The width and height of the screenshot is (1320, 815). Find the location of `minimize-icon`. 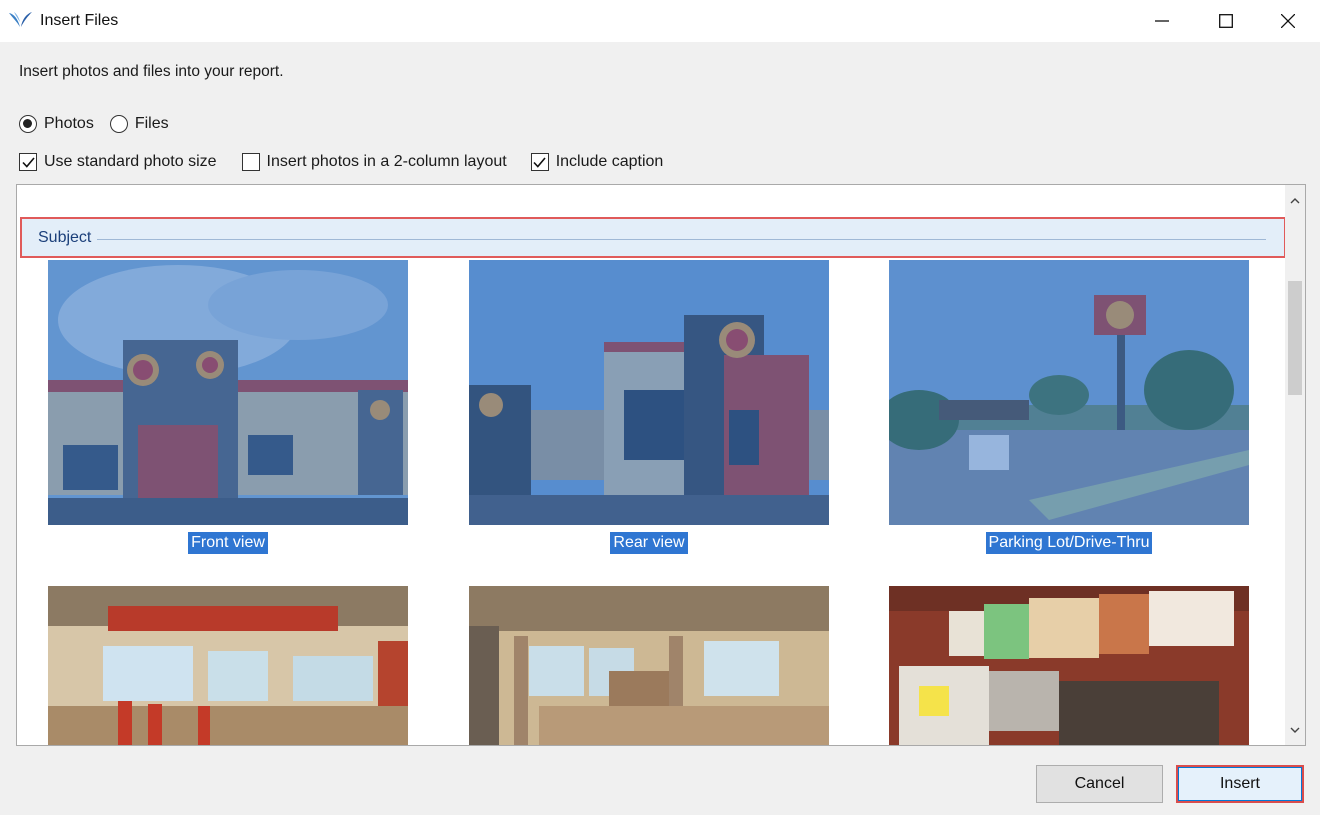

minimize-icon is located at coordinates (1162, 21).